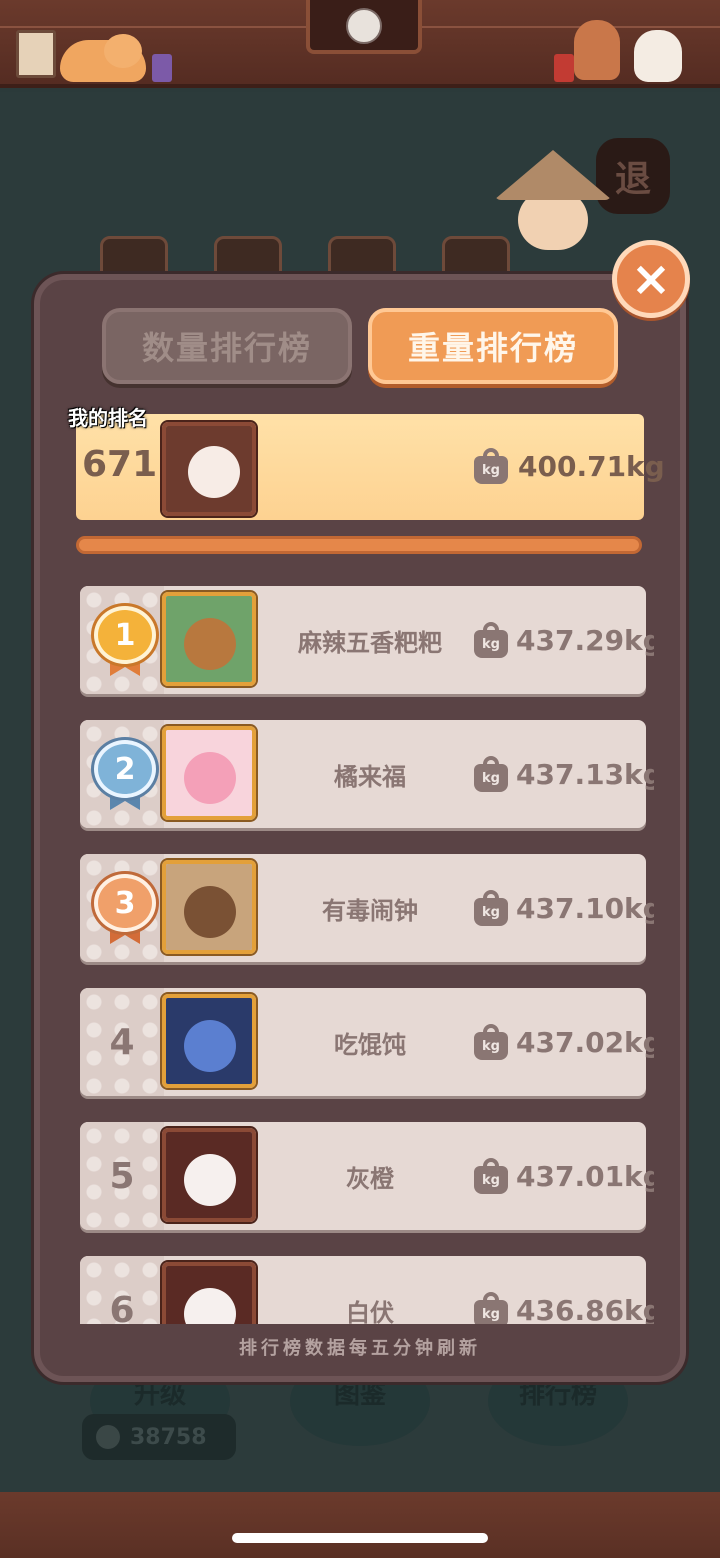 This screenshot has width=720, height=1558. I want to click on farmer-character, so click(550, 215).